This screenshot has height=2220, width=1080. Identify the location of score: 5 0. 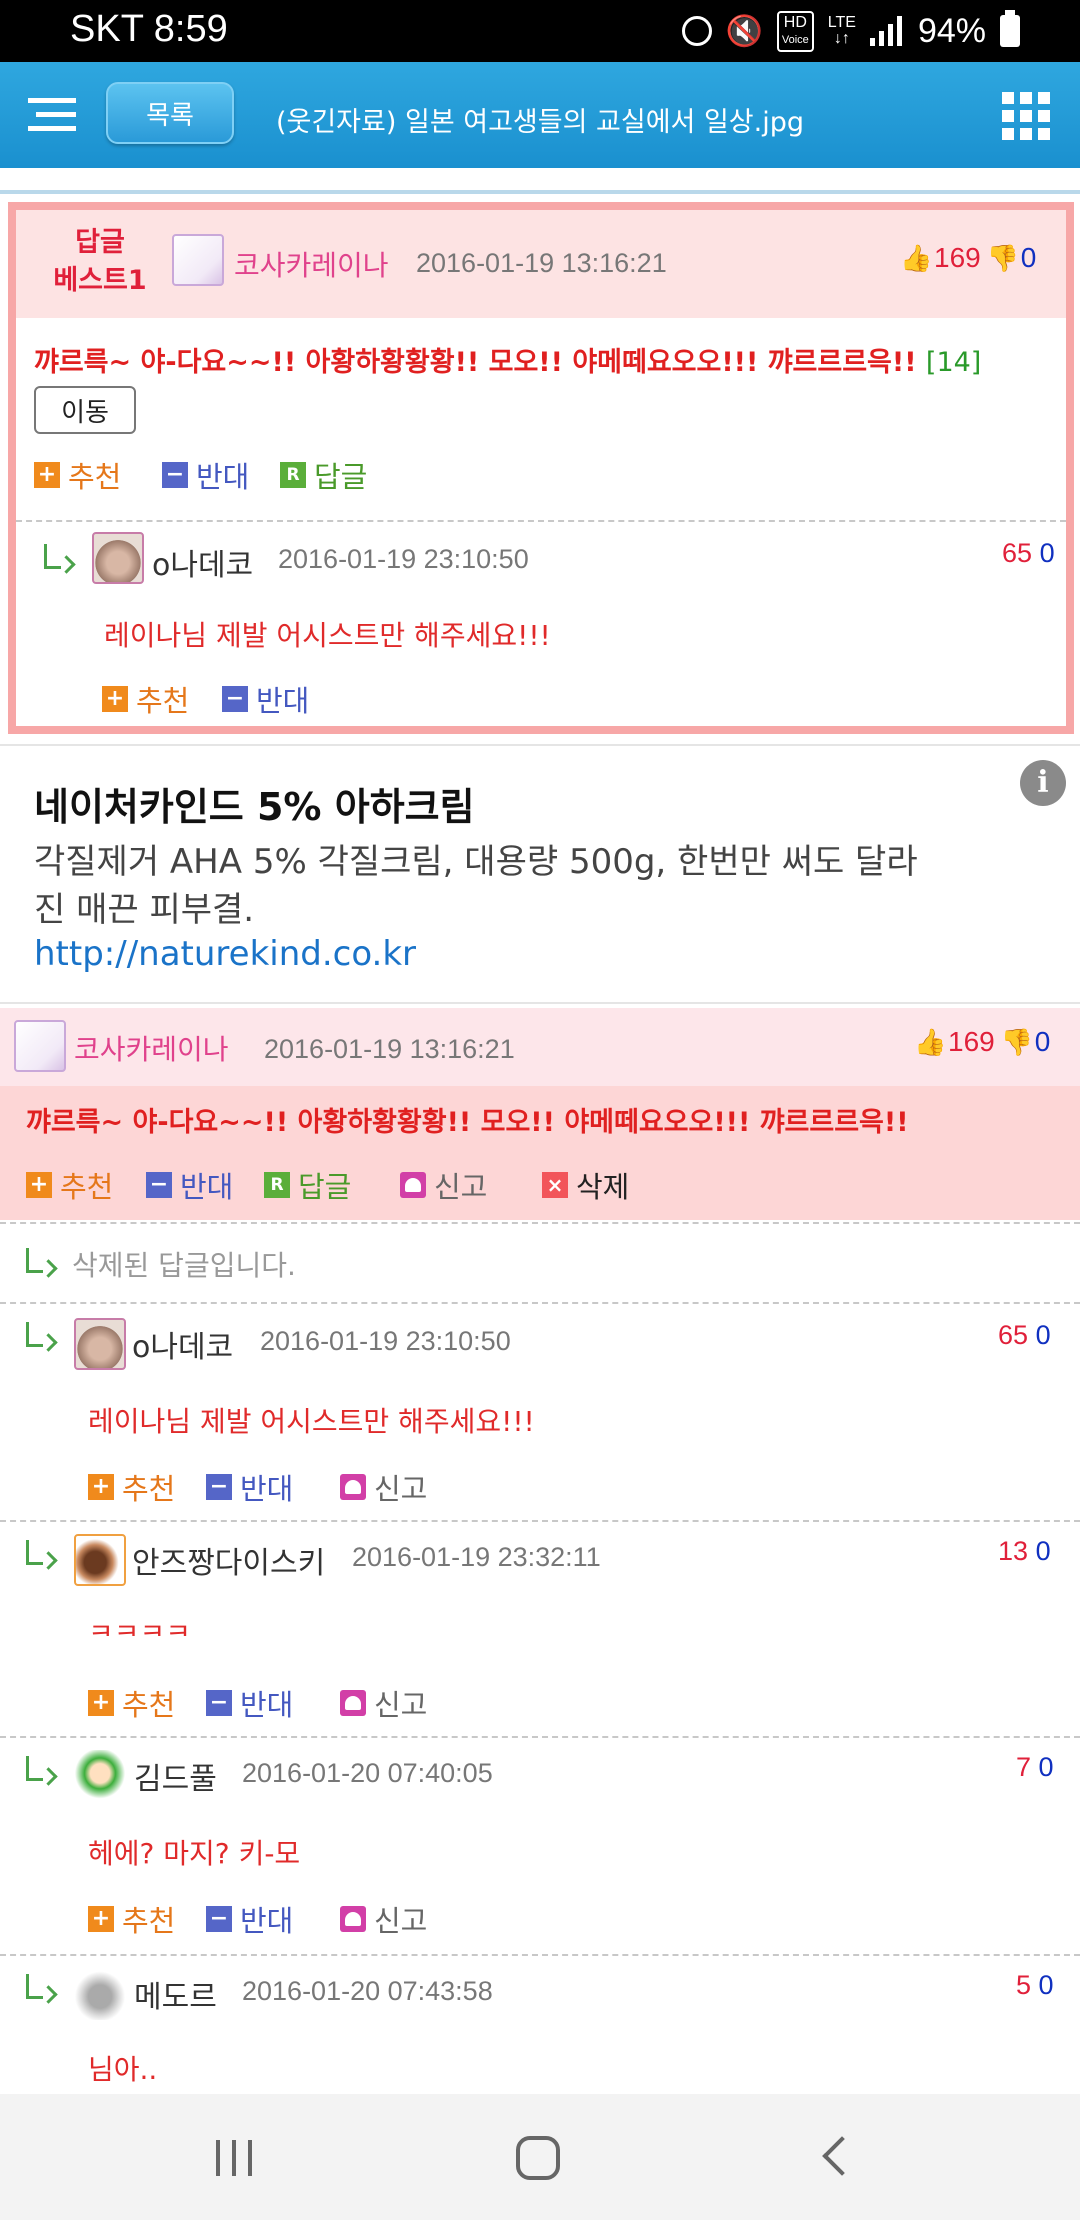
(1035, 1985).